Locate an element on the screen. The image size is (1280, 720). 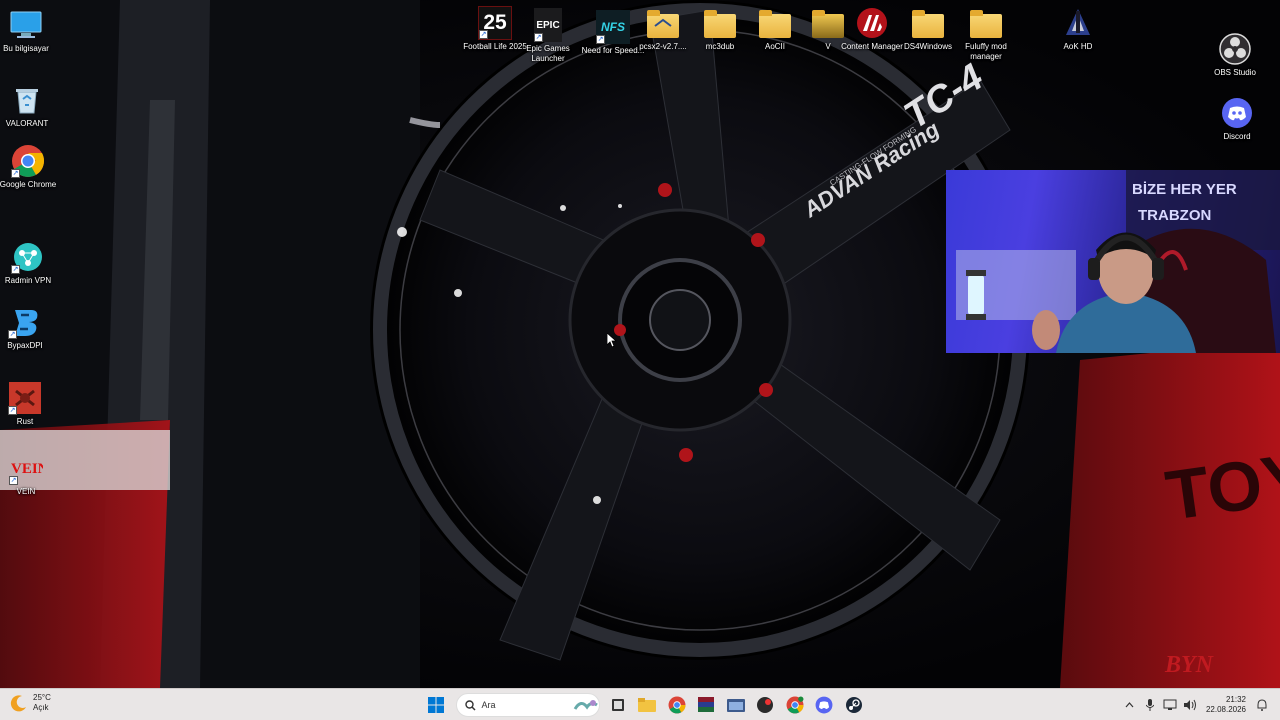
system-tray: 21:32 22.08.2026 is located at coordinates (1196, 704).